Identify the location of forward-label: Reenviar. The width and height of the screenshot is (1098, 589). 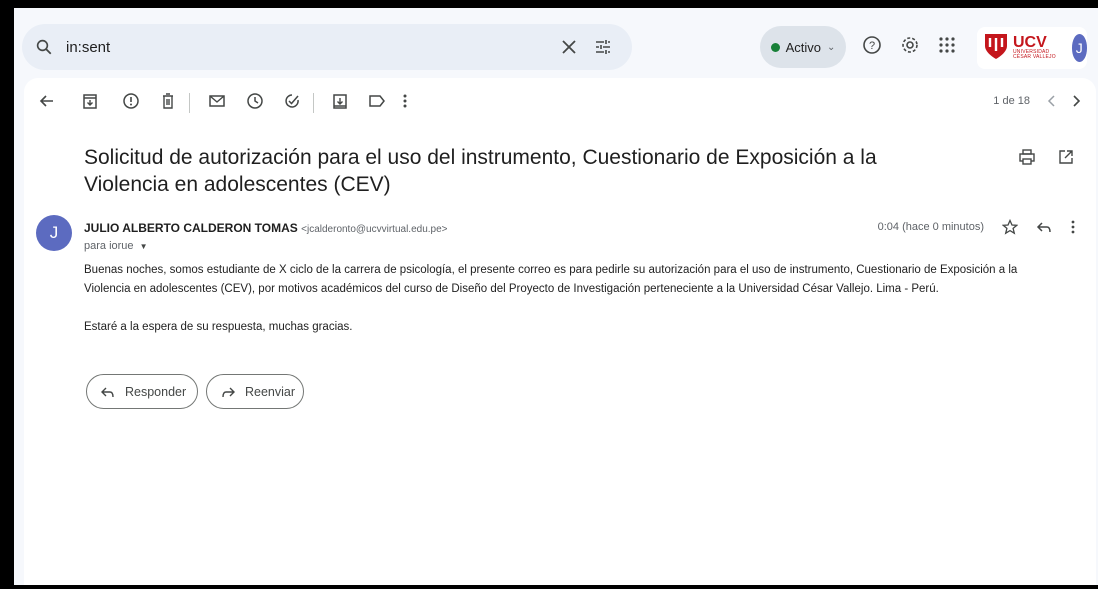
(270, 391).